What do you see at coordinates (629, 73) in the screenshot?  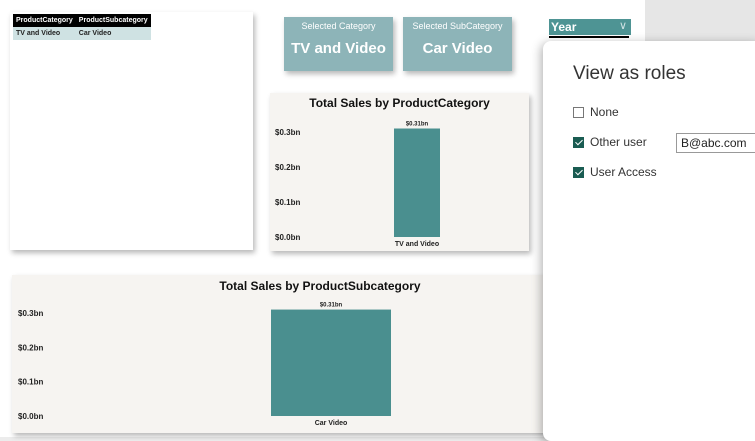 I see `panel-title: View as roles` at bounding box center [629, 73].